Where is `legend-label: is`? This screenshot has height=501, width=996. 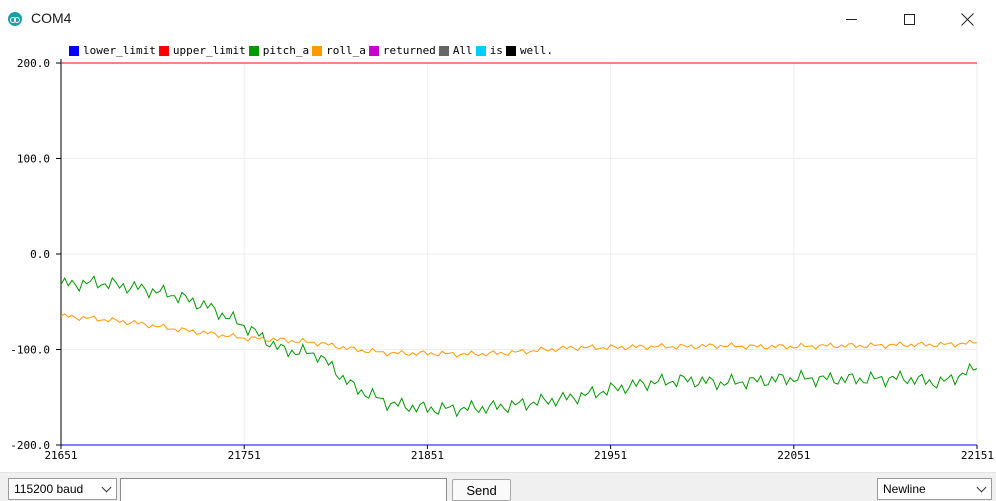 legend-label: is is located at coordinates (496, 50).